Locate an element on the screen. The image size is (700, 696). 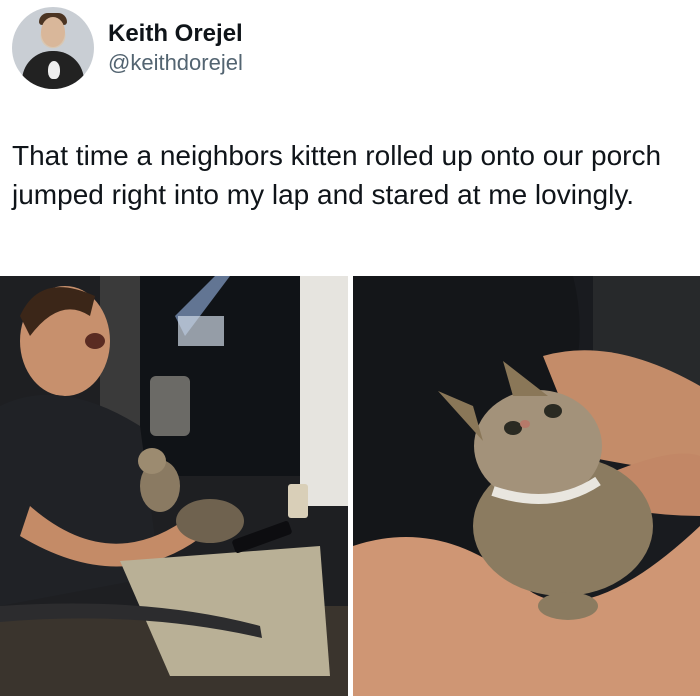
handle: @keithdorejel is located at coordinates (175, 63).